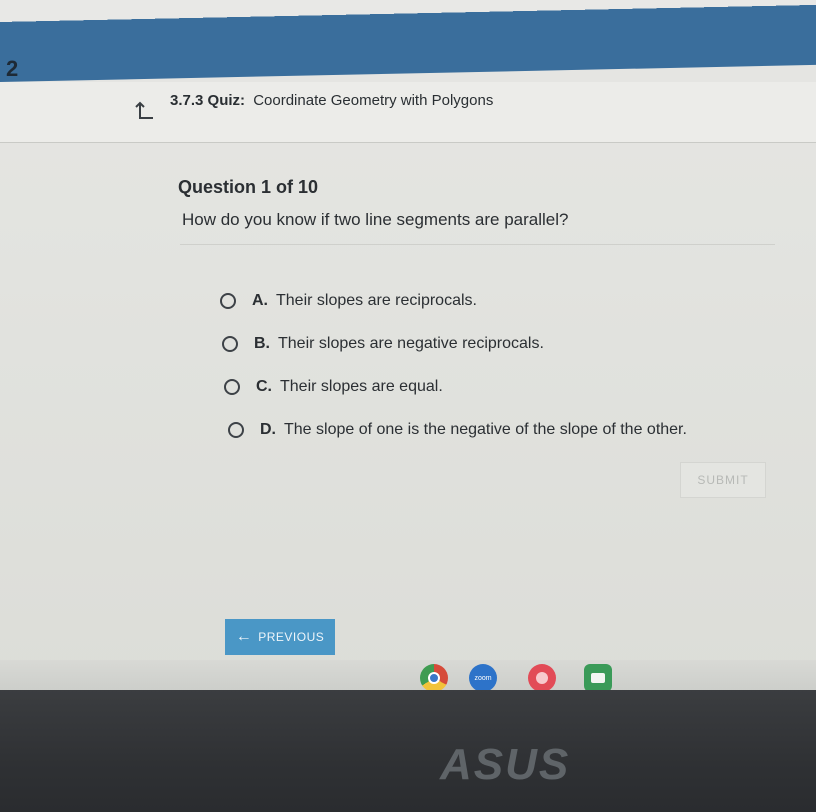 The width and height of the screenshot is (816, 812). What do you see at coordinates (411, 343) in the screenshot?
I see `option-text: Their slopes are negative reciprocals.` at bounding box center [411, 343].